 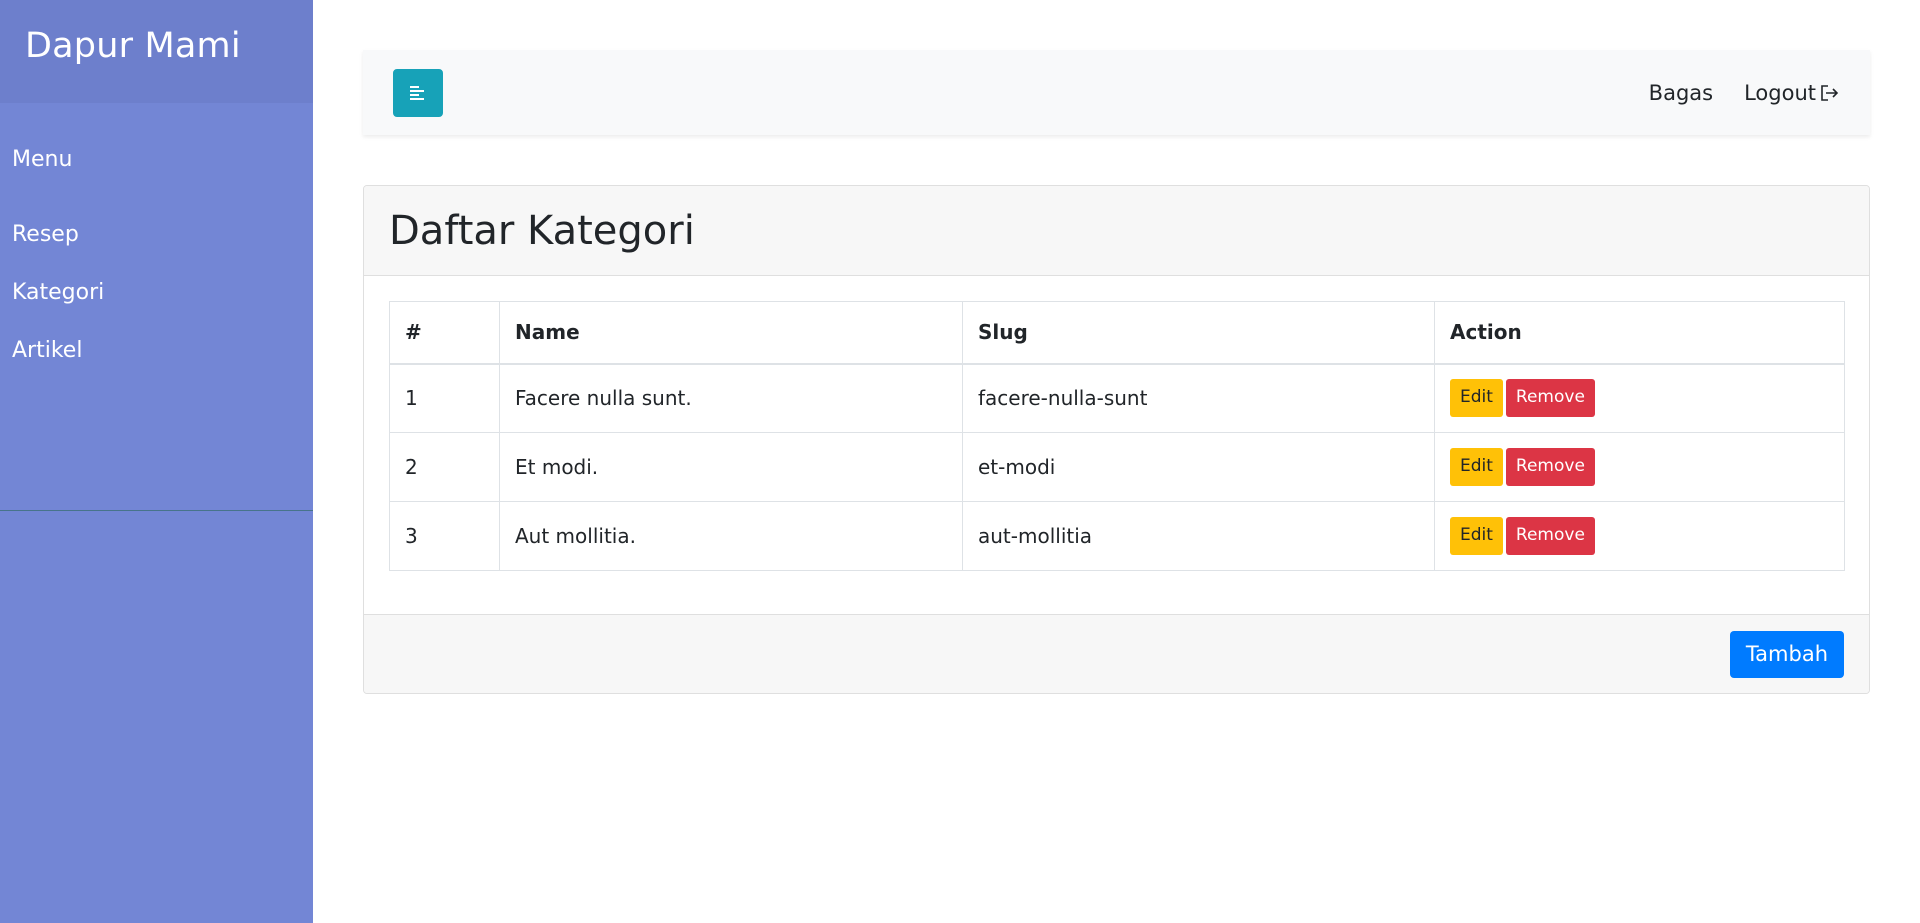 I want to click on user-name-link: Bagas, so click(x=1681, y=93).